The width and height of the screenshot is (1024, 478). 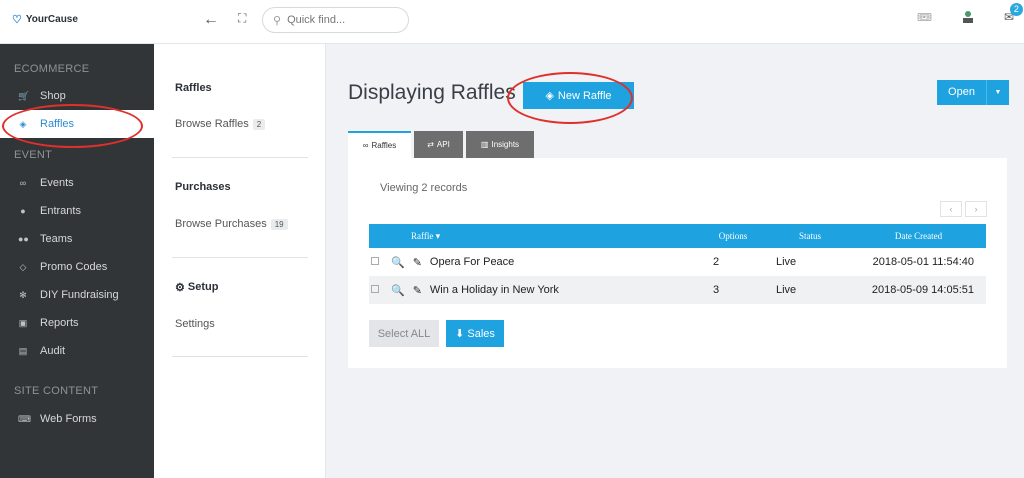 What do you see at coordinates (918, 236) in the screenshot?
I see `header-date-created: Date Created` at bounding box center [918, 236].